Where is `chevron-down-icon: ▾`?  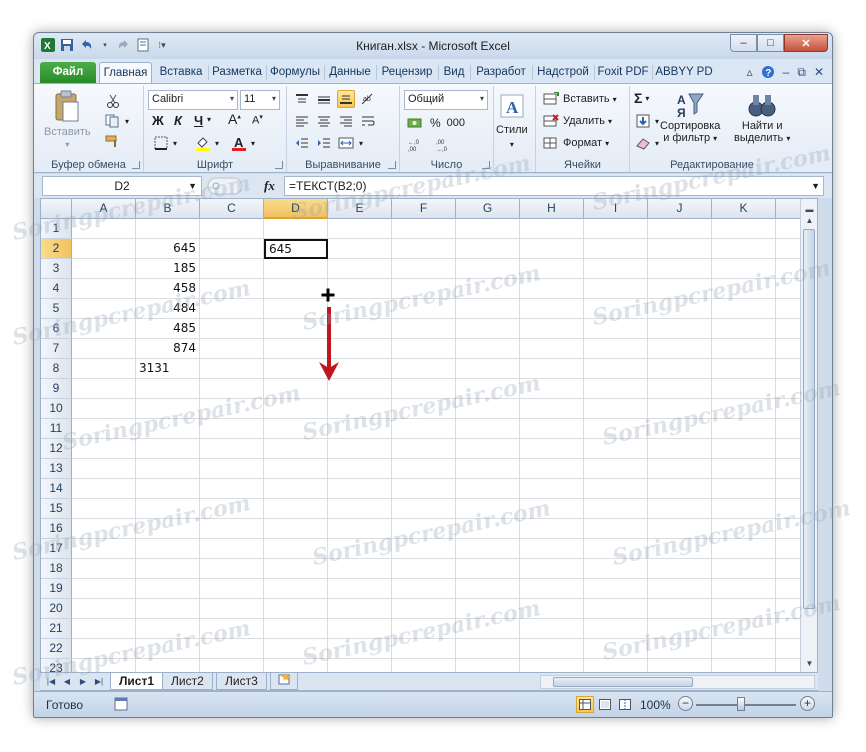 chevron-down-icon: ▾ is located at coordinates (231, 98).